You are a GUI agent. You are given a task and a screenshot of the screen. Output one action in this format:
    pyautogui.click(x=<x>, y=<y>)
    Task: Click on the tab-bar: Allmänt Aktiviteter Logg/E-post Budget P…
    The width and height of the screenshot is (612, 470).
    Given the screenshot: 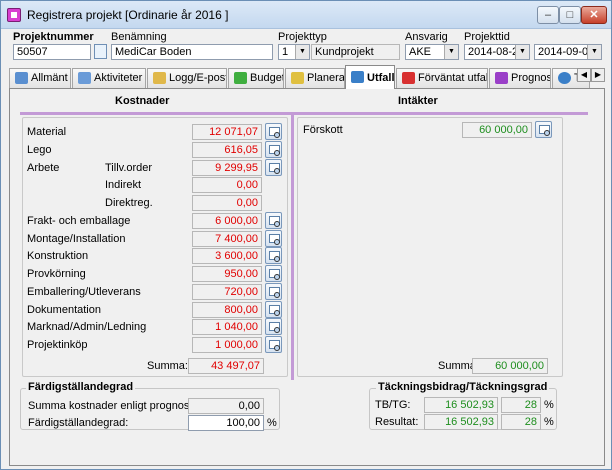 What is the action you would take?
    pyautogui.click(x=307, y=76)
    